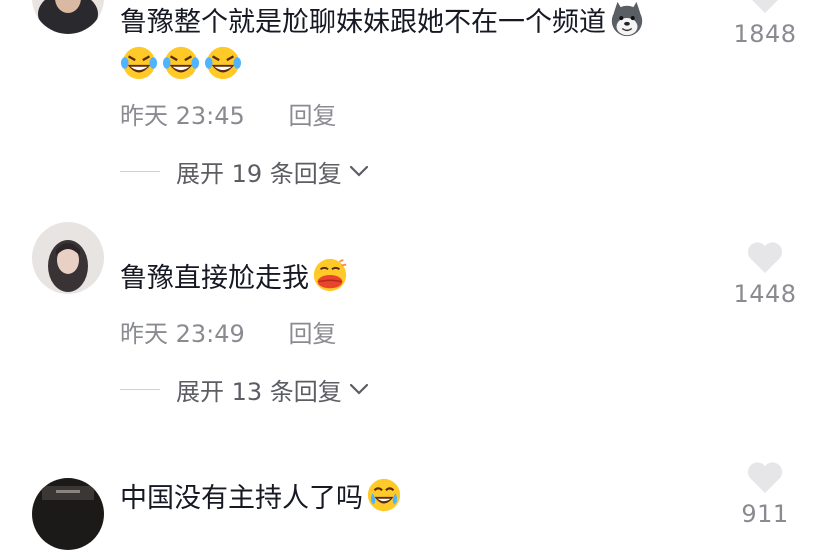  What do you see at coordinates (627, 19) in the screenshot?
I see `husky-dog-emoji` at bounding box center [627, 19].